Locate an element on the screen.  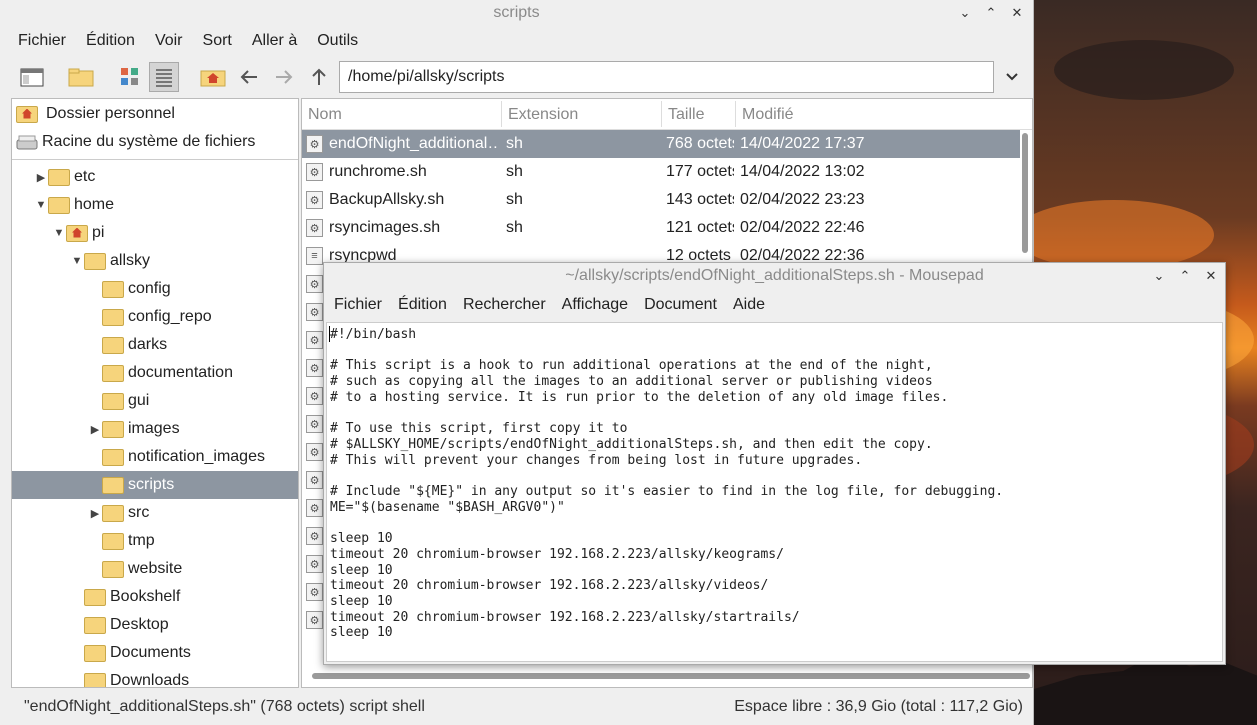
tree-item-desktop: Desktop is located at coordinates (155, 625).